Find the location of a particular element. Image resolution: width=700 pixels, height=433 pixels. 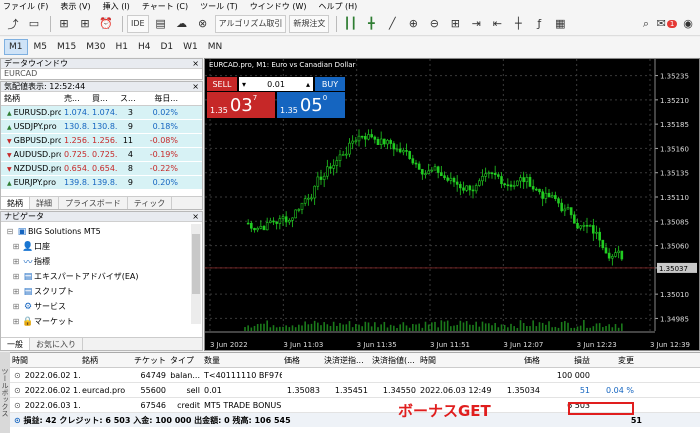

quote-row: ▲EURUSD.pro1.074...1.074...30.02% is located at coordinates (101, 113).